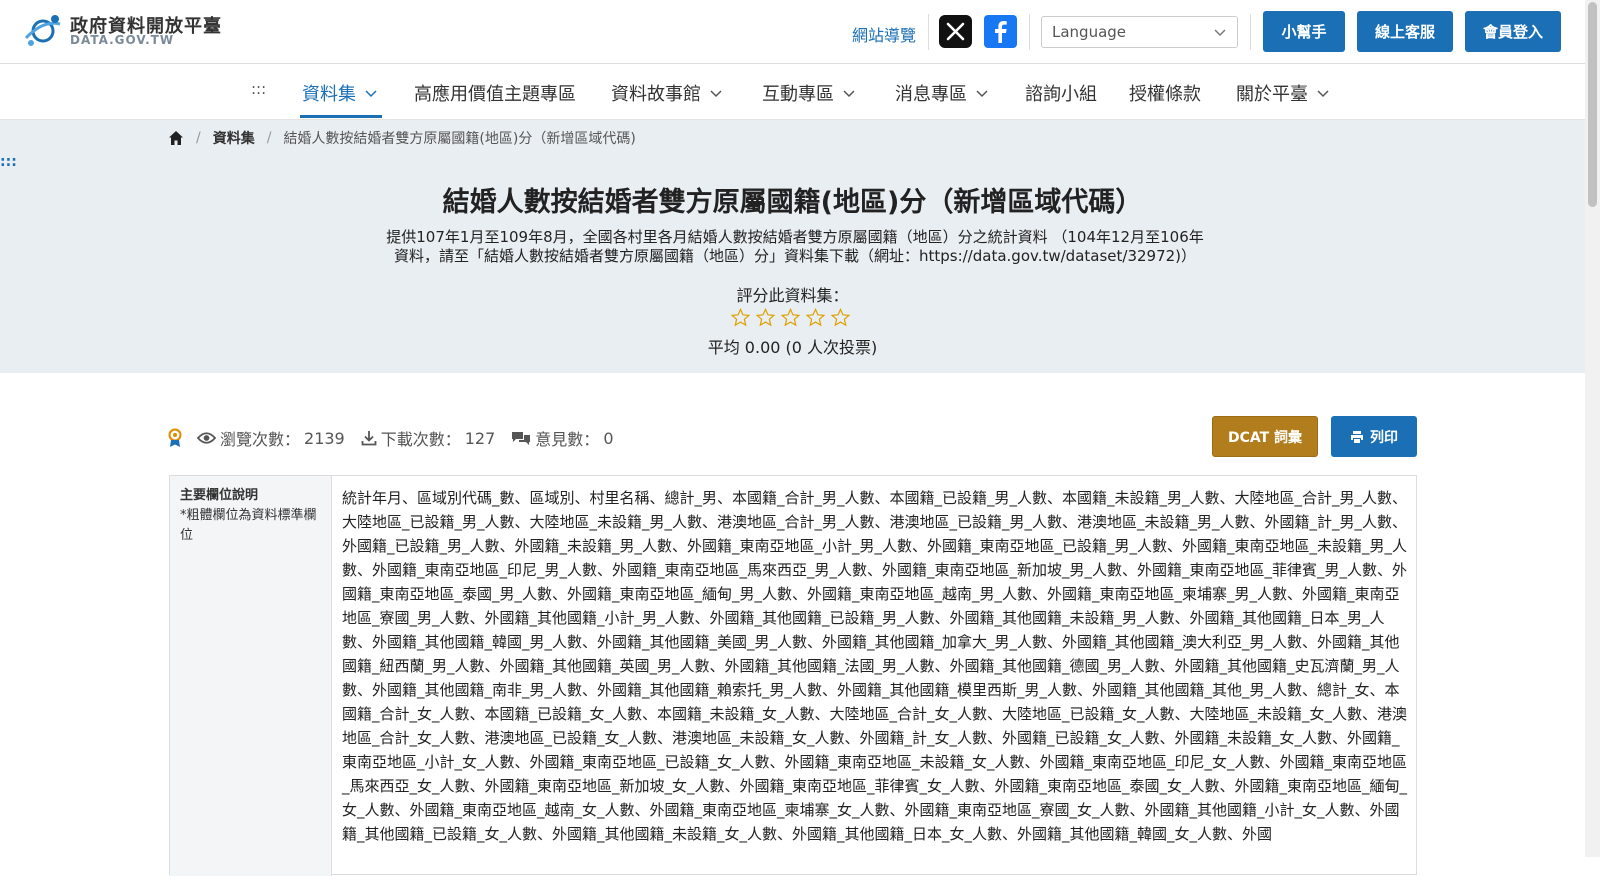 This screenshot has height=876, width=1600. I want to click on comments-count: 0, so click(608, 438).